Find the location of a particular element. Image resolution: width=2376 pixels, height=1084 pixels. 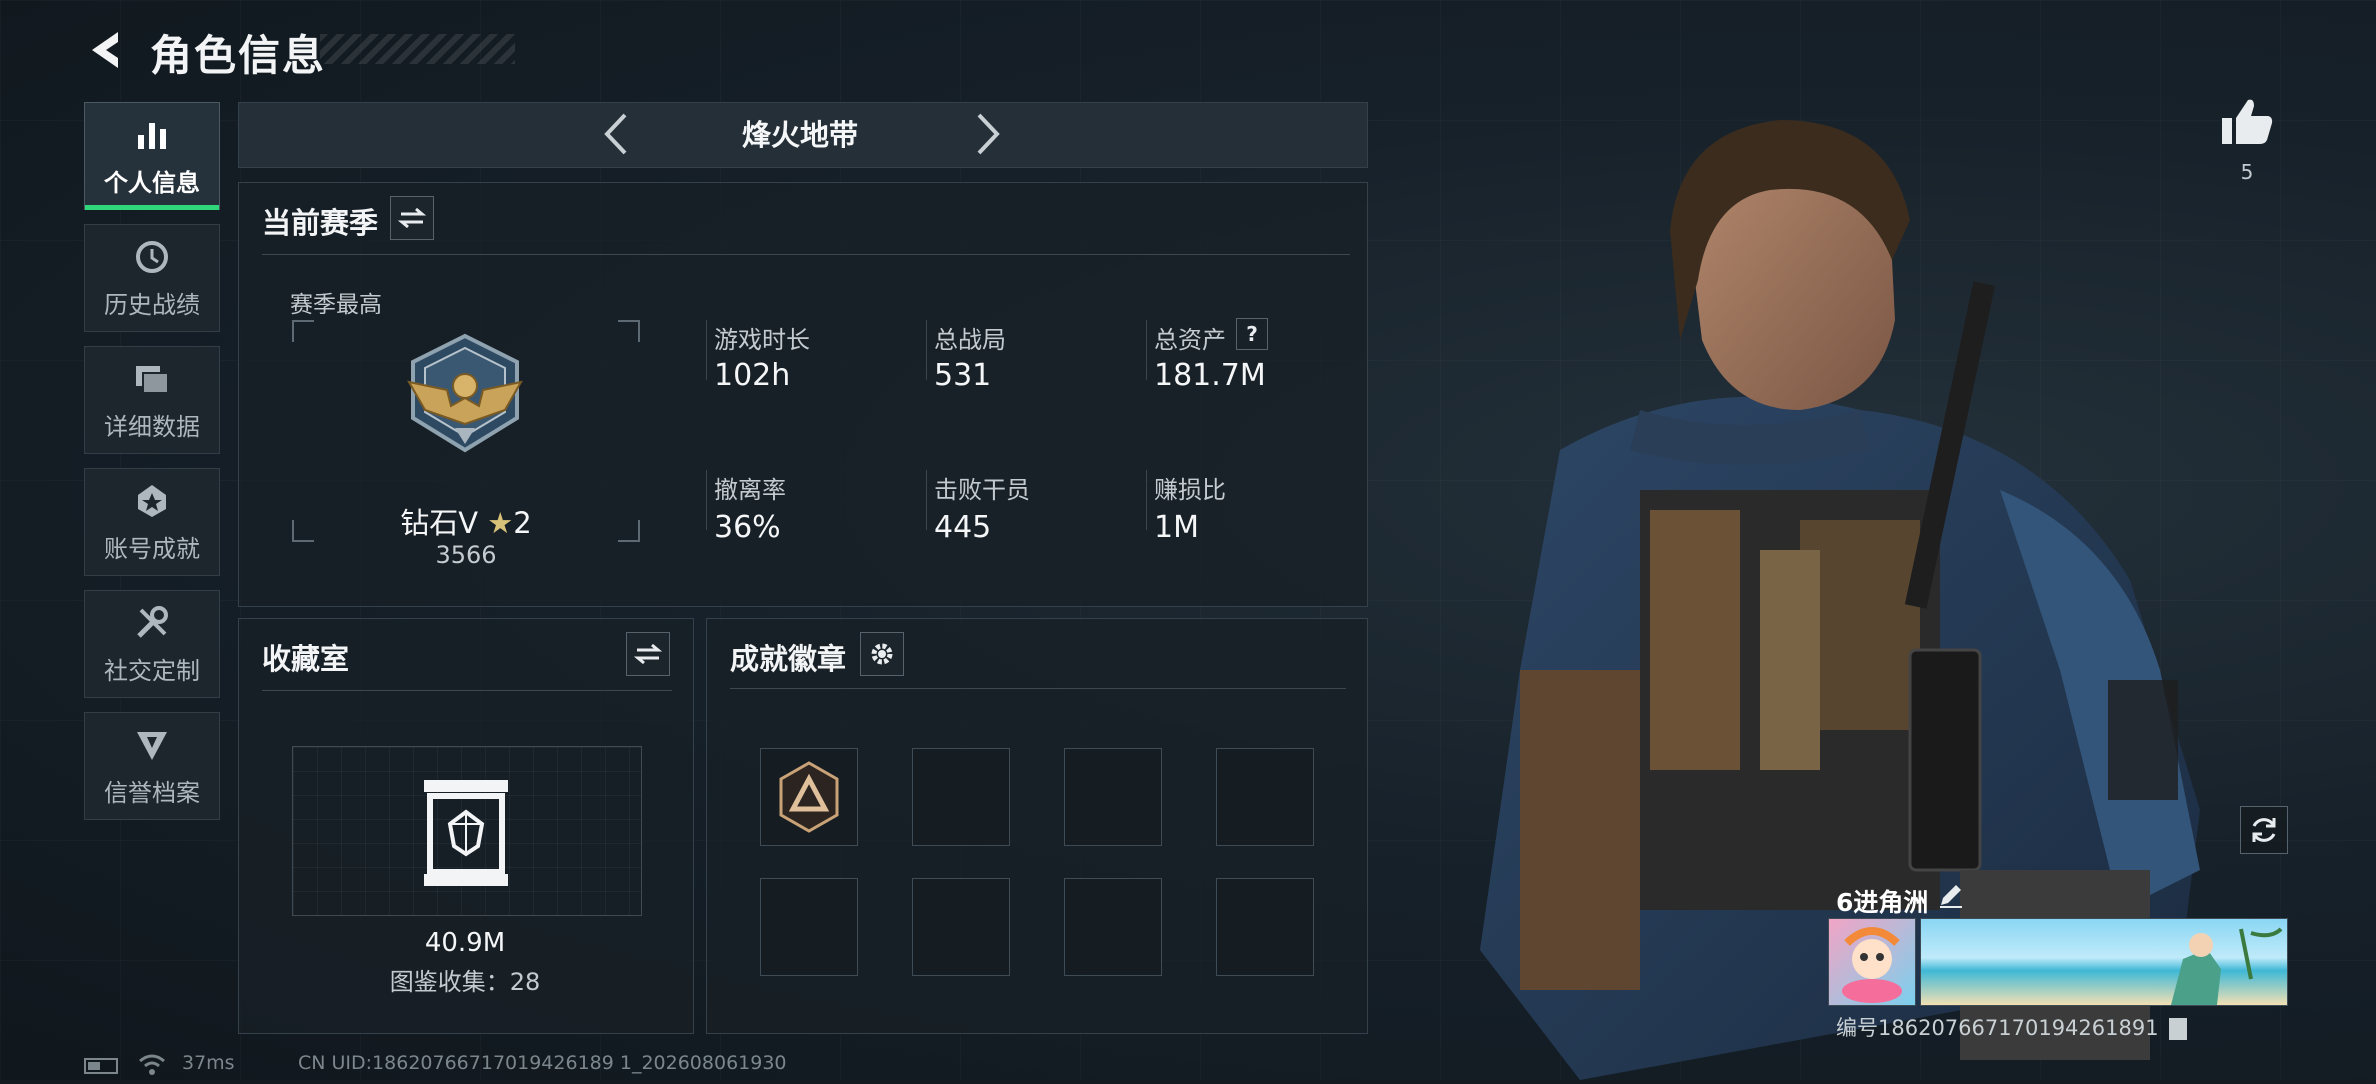

sidebar-item-label: 详细数据 is located at coordinates (152, 426).